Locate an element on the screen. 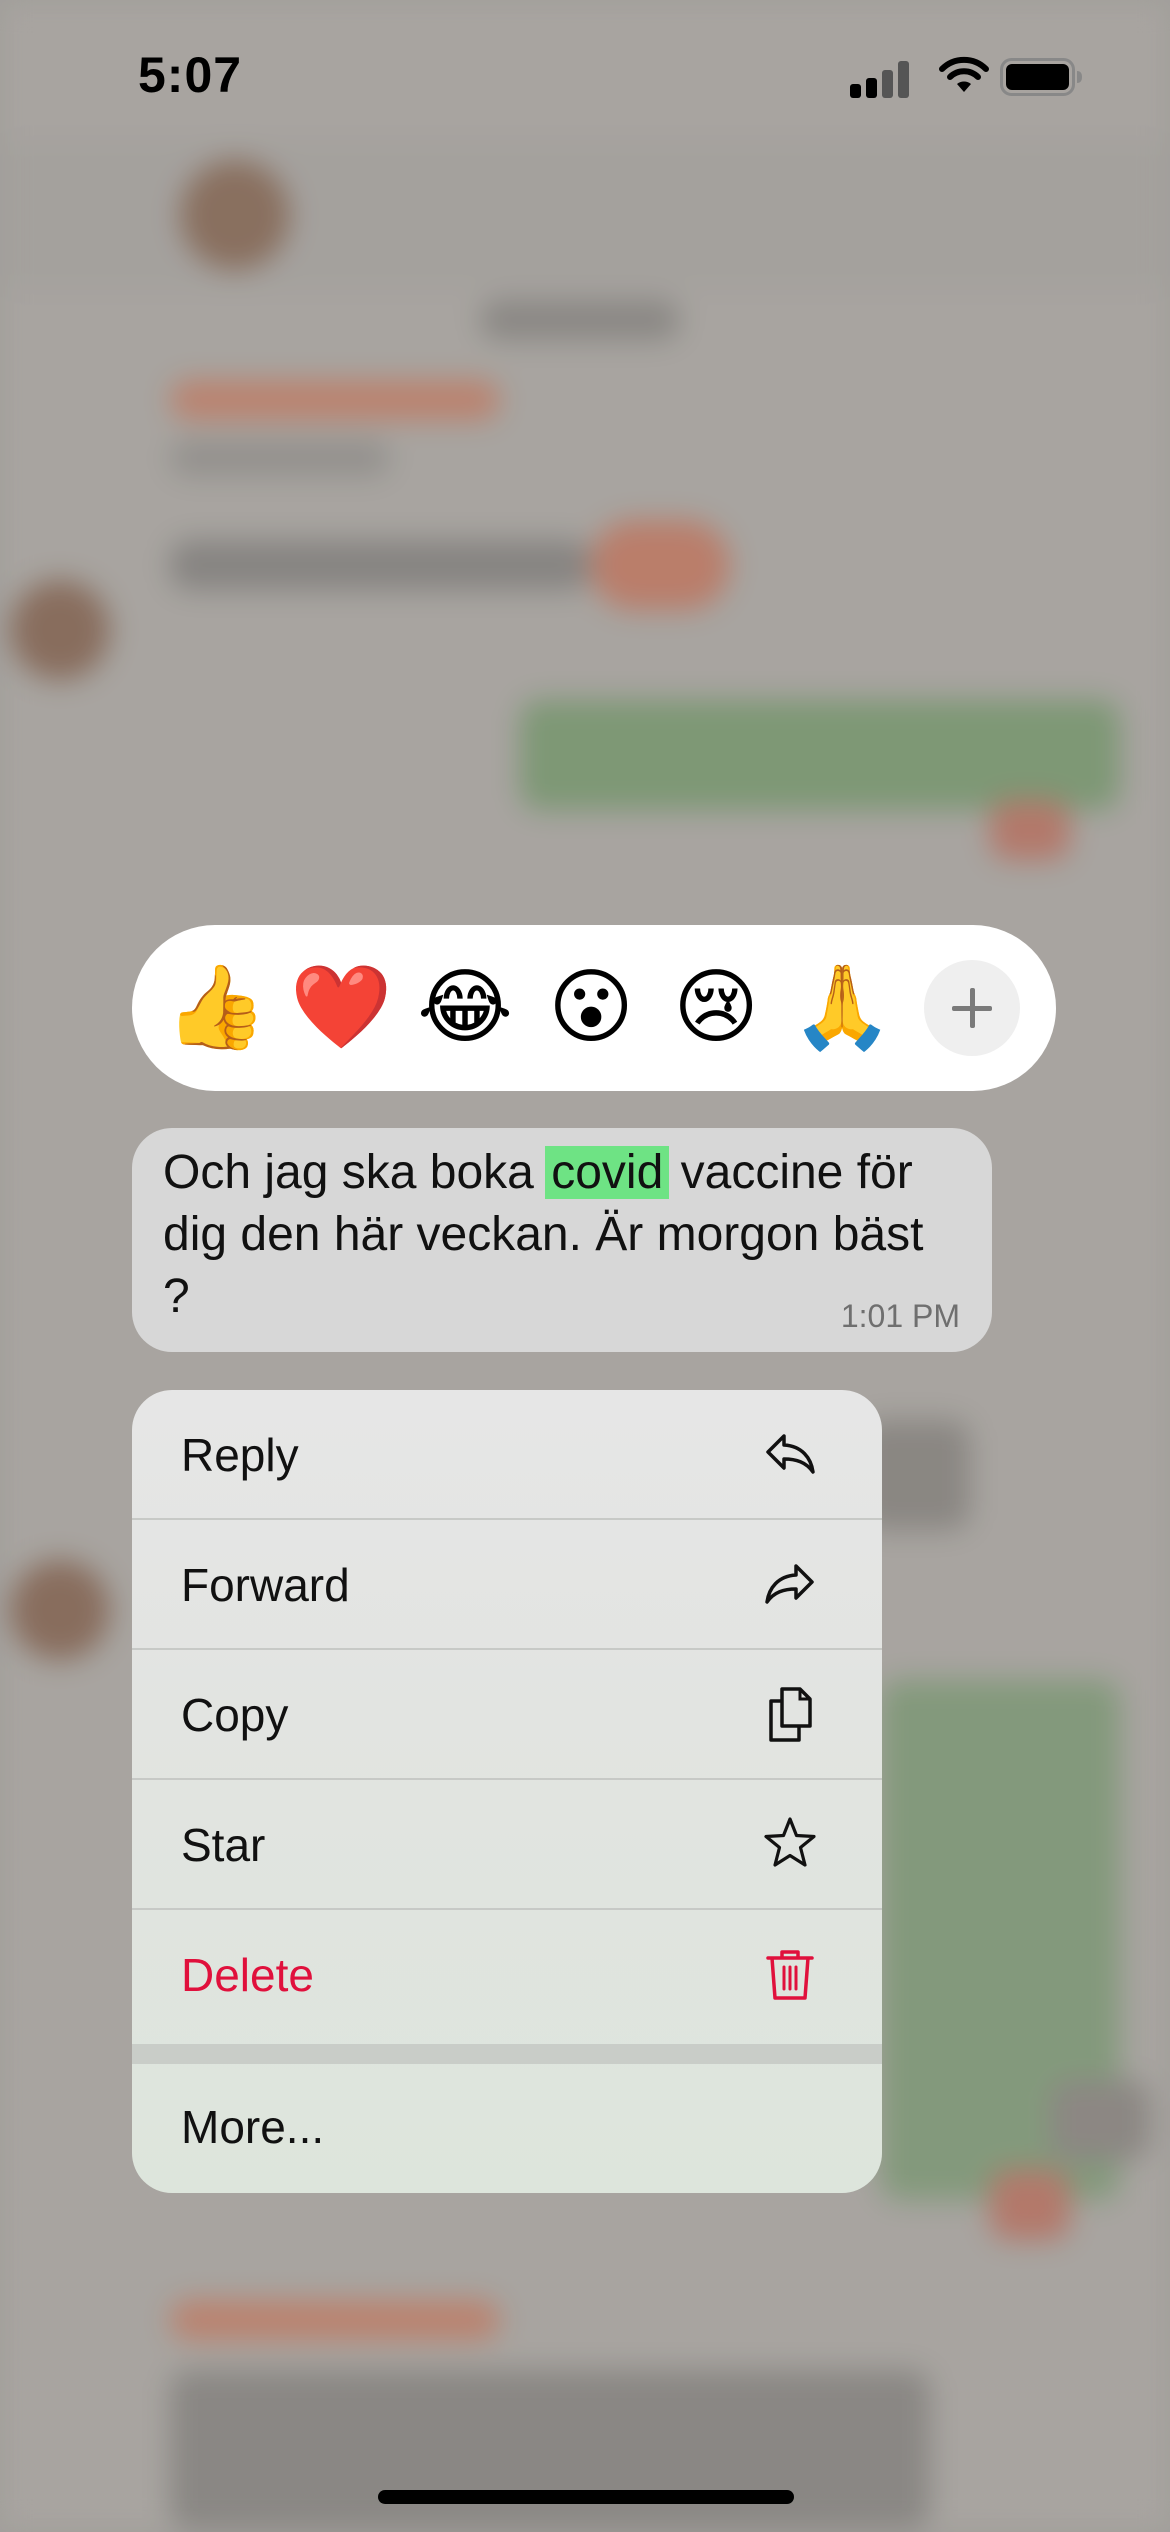 The image size is (1170, 2532). reply-icon is located at coordinates (790, 1454).